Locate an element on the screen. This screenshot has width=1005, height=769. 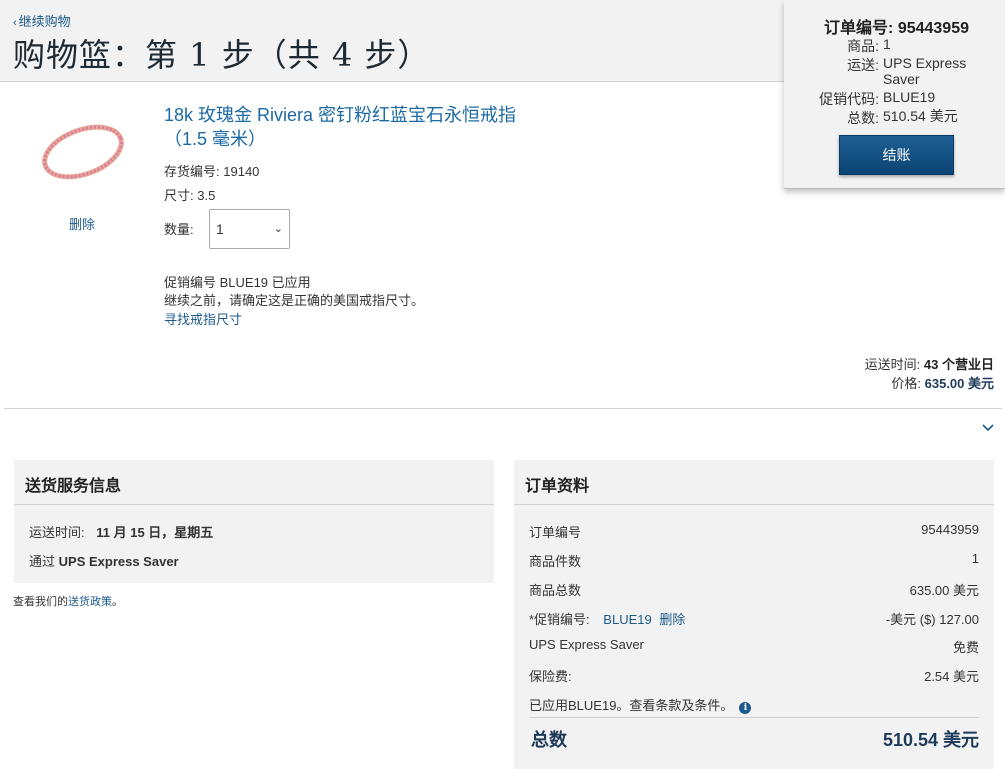
summary-shipping-label: 运送: is located at coordinates (863, 65).